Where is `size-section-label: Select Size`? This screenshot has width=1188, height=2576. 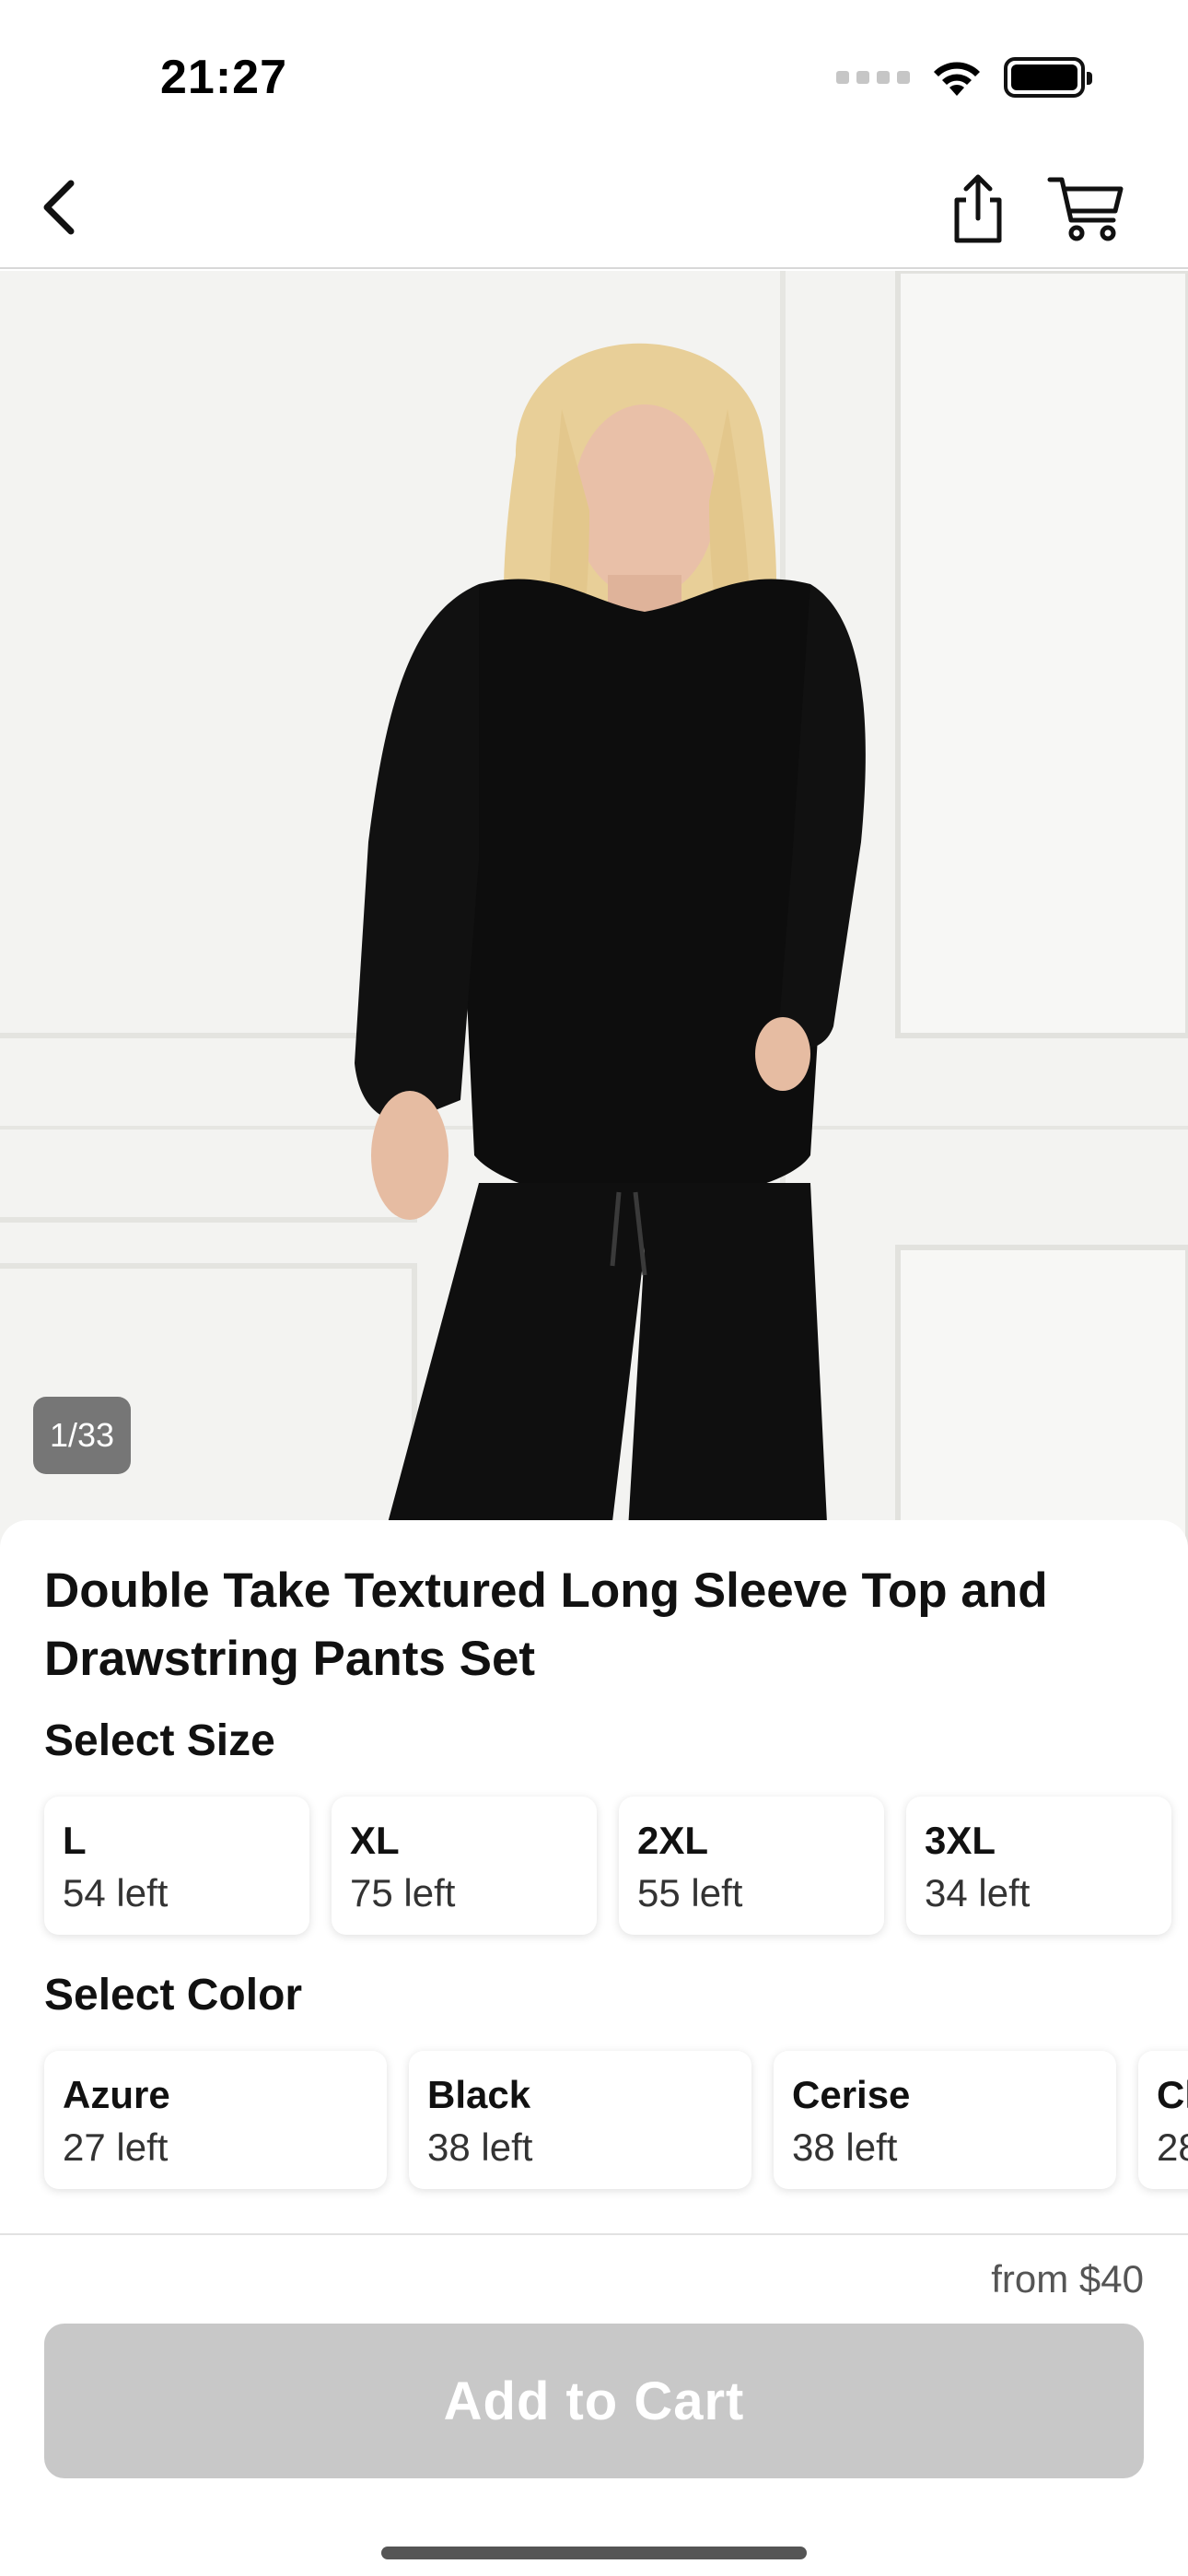 size-section-label: Select Size is located at coordinates (160, 1740).